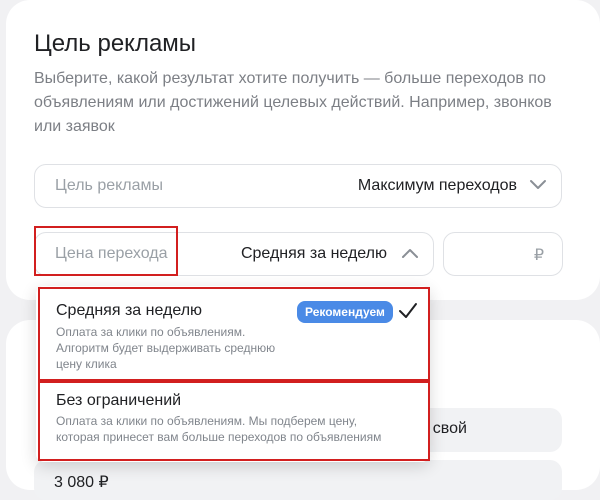 Image resolution: width=600 pixels, height=500 pixels. What do you see at coordinates (503, 254) in the screenshot?
I see `price-amount-input: ₽` at bounding box center [503, 254].